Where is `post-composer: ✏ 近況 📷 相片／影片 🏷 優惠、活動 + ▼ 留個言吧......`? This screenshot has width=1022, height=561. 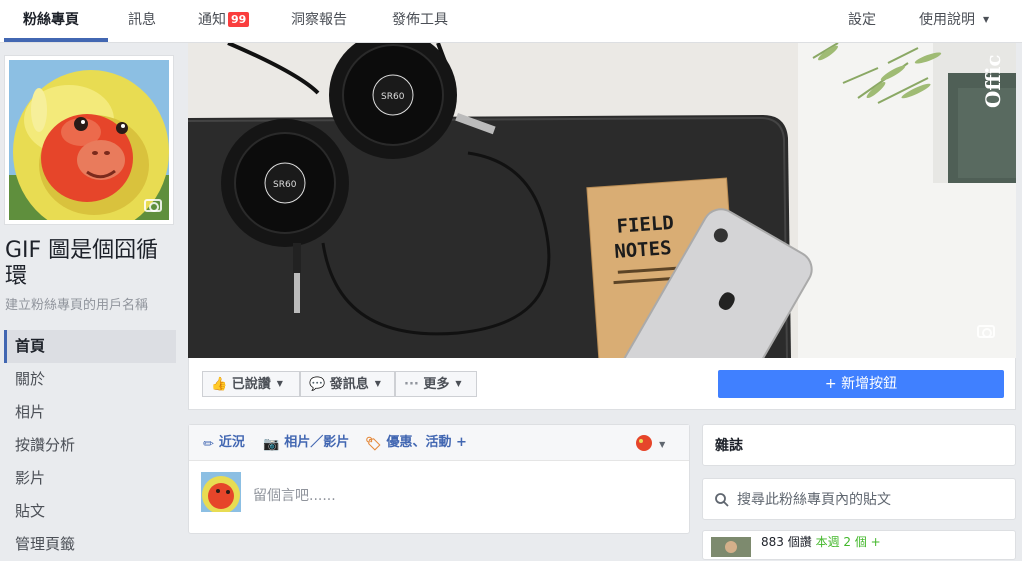
post-composer: ✏ 近況 📷 相片／影片 🏷 優惠、活動 + ▼ 留個言吧...... is located at coordinates (439, 479).